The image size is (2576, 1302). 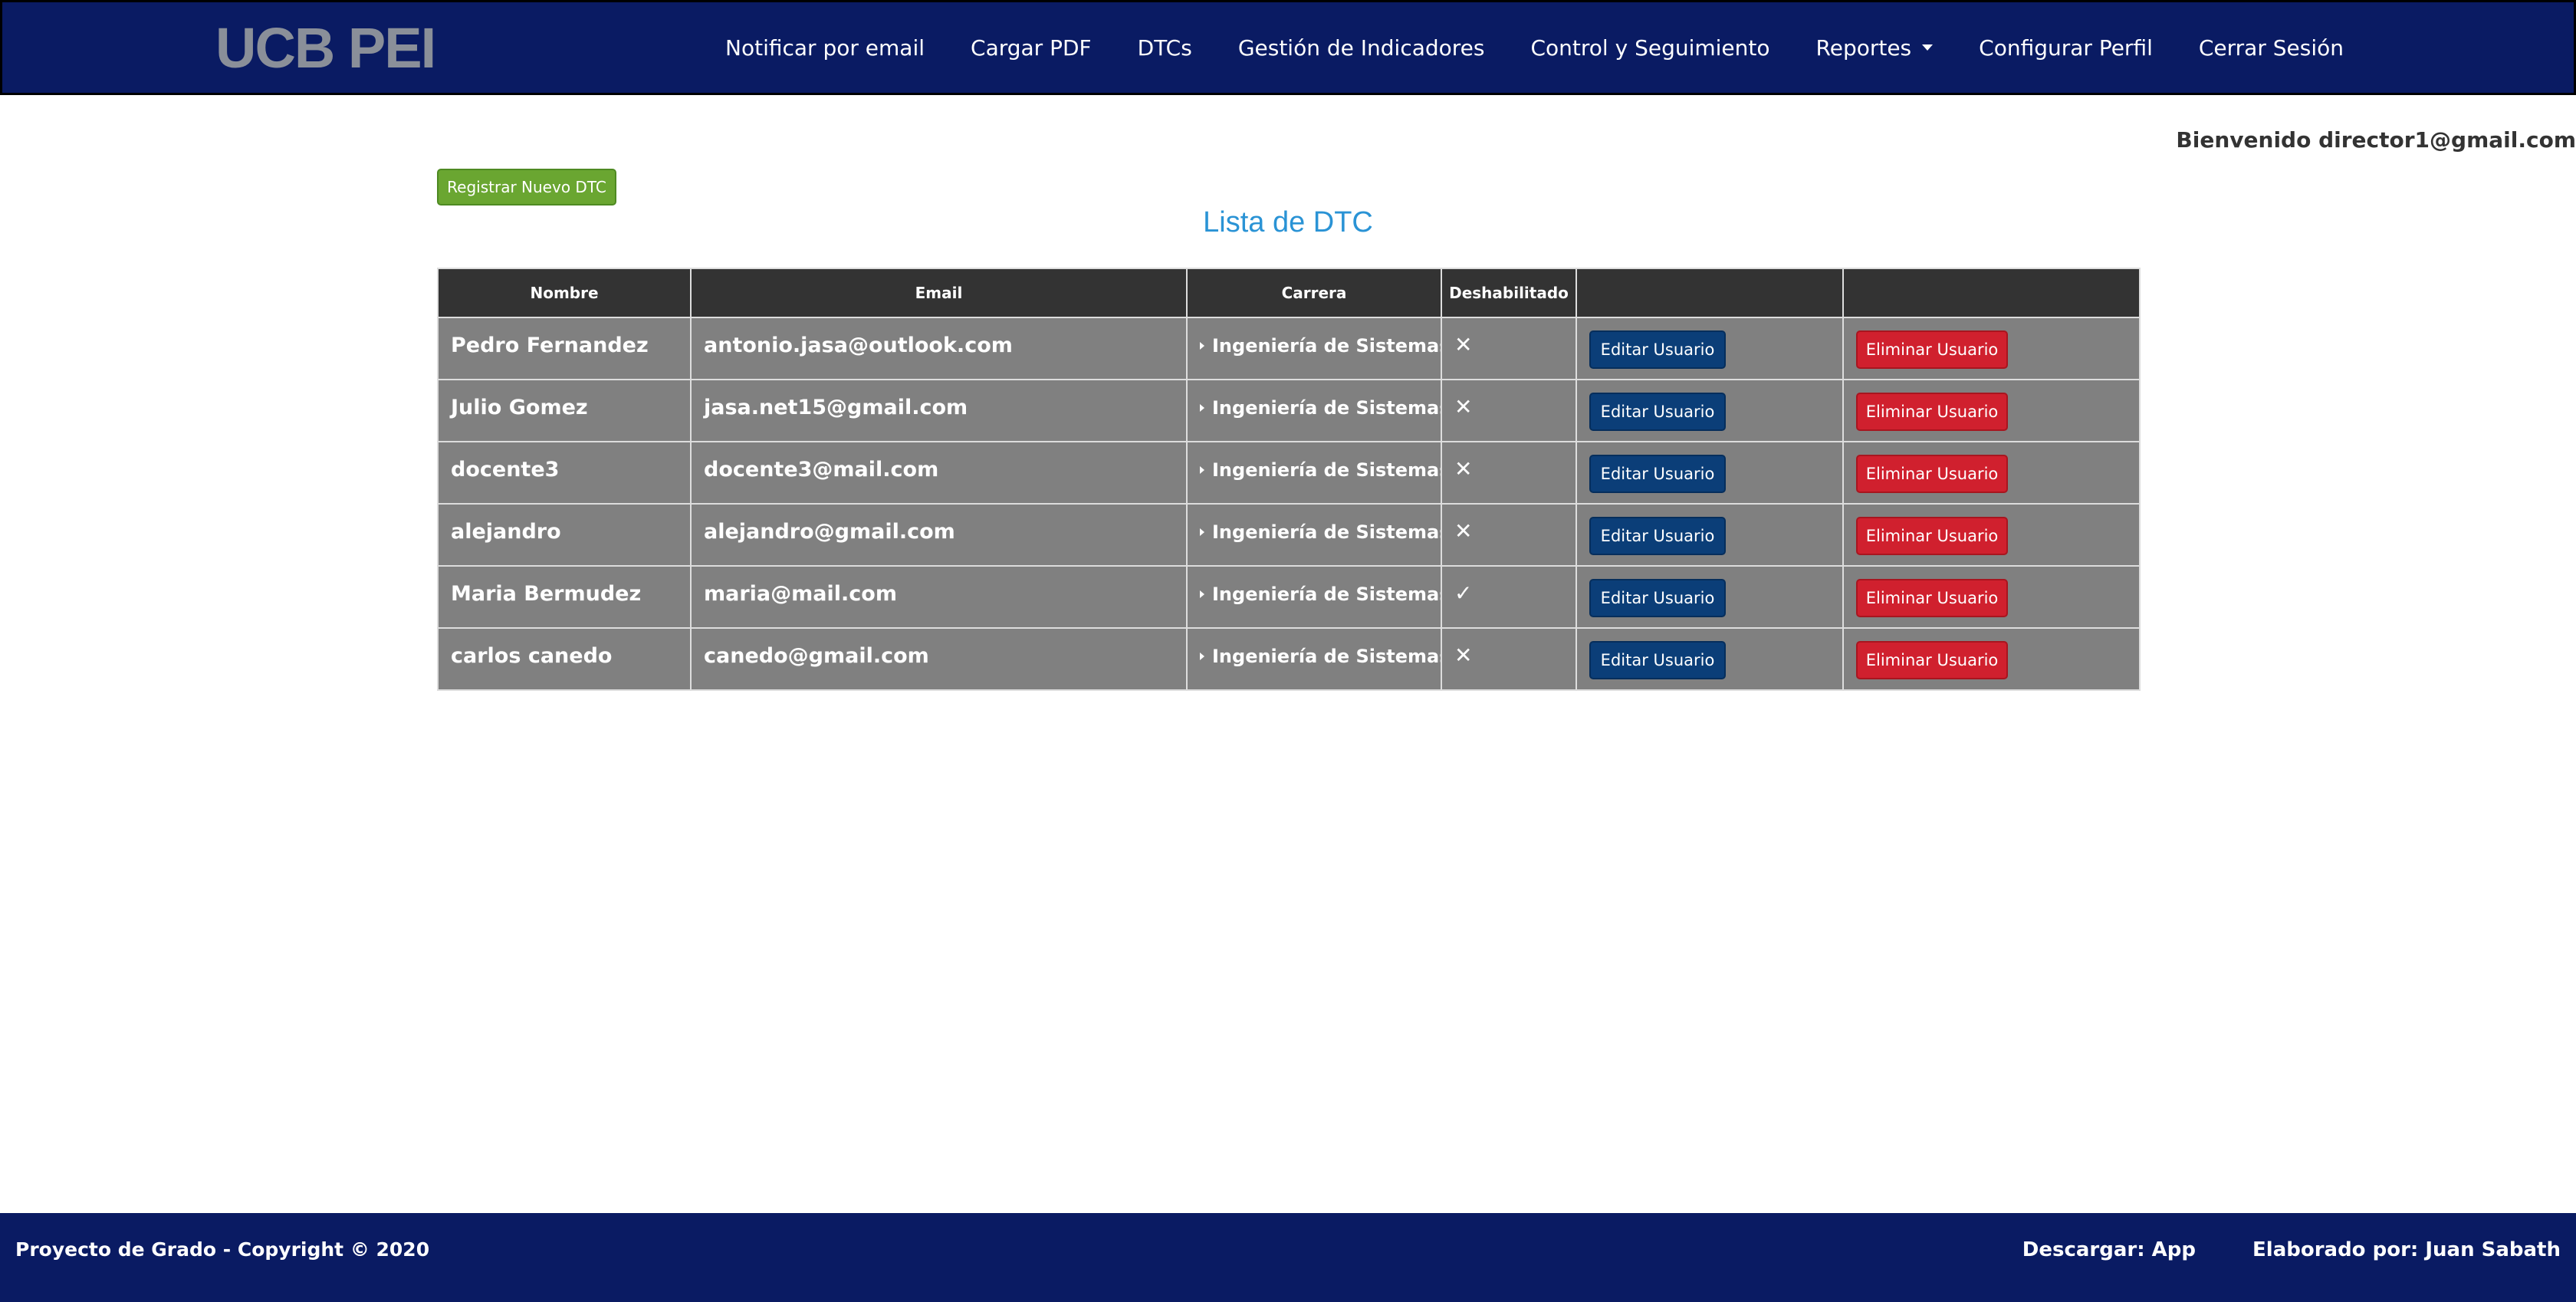 I want to click on nombre-text: Pedro Fernandez, so click(x=550, y=345).